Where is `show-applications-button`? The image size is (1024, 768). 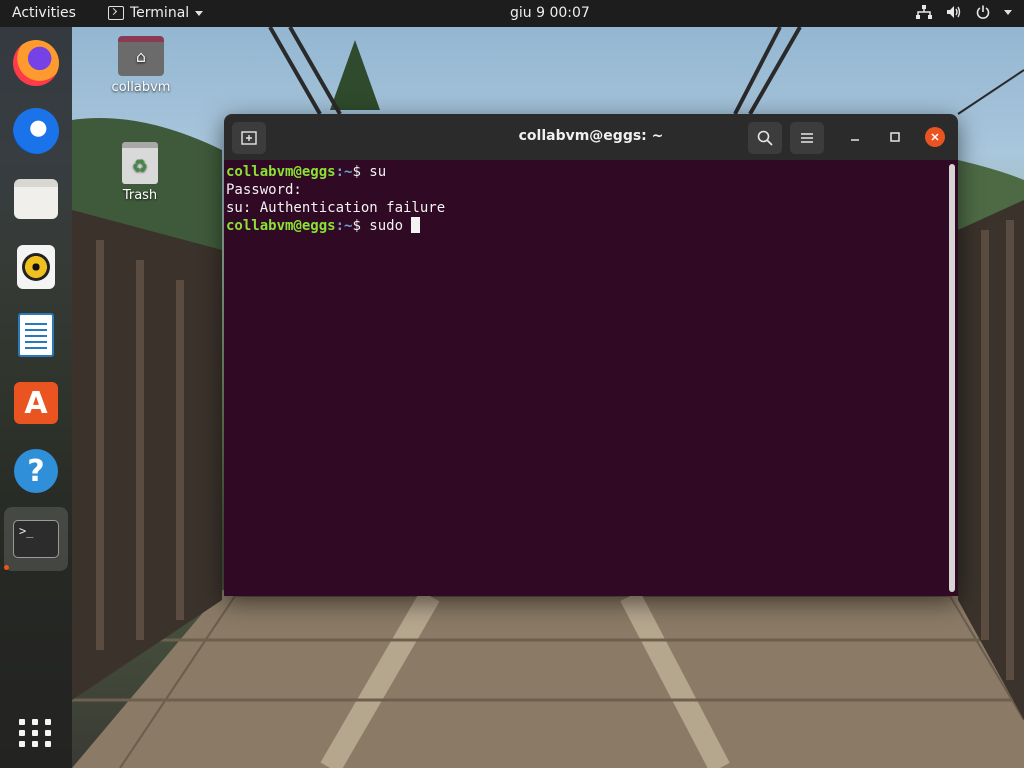 show-applications-button is located at coordinates (36, 733).